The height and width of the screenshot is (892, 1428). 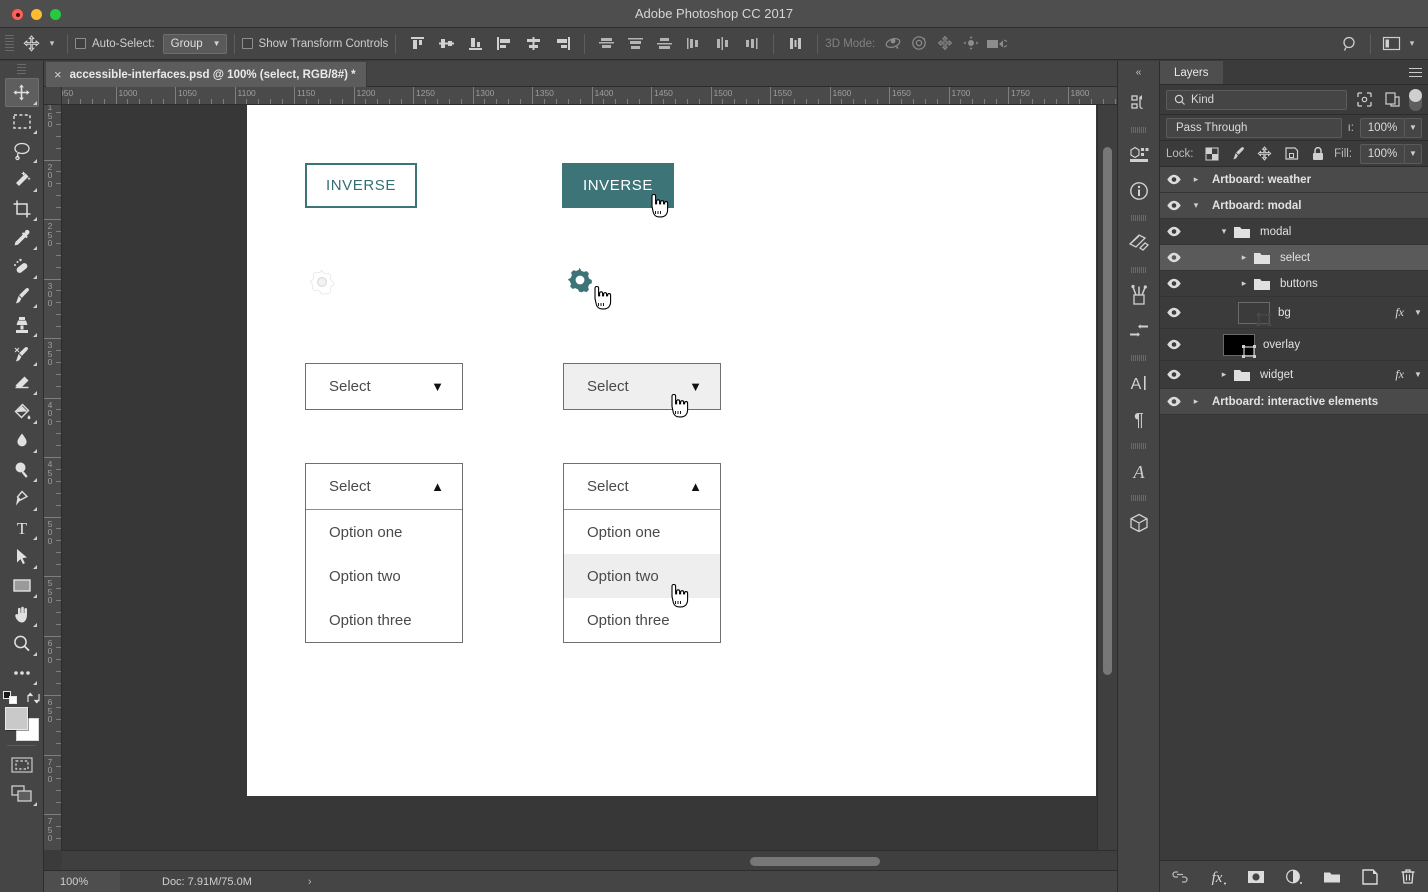 I want to click on opacity-value: 100%, so click(x=1382, y=127).